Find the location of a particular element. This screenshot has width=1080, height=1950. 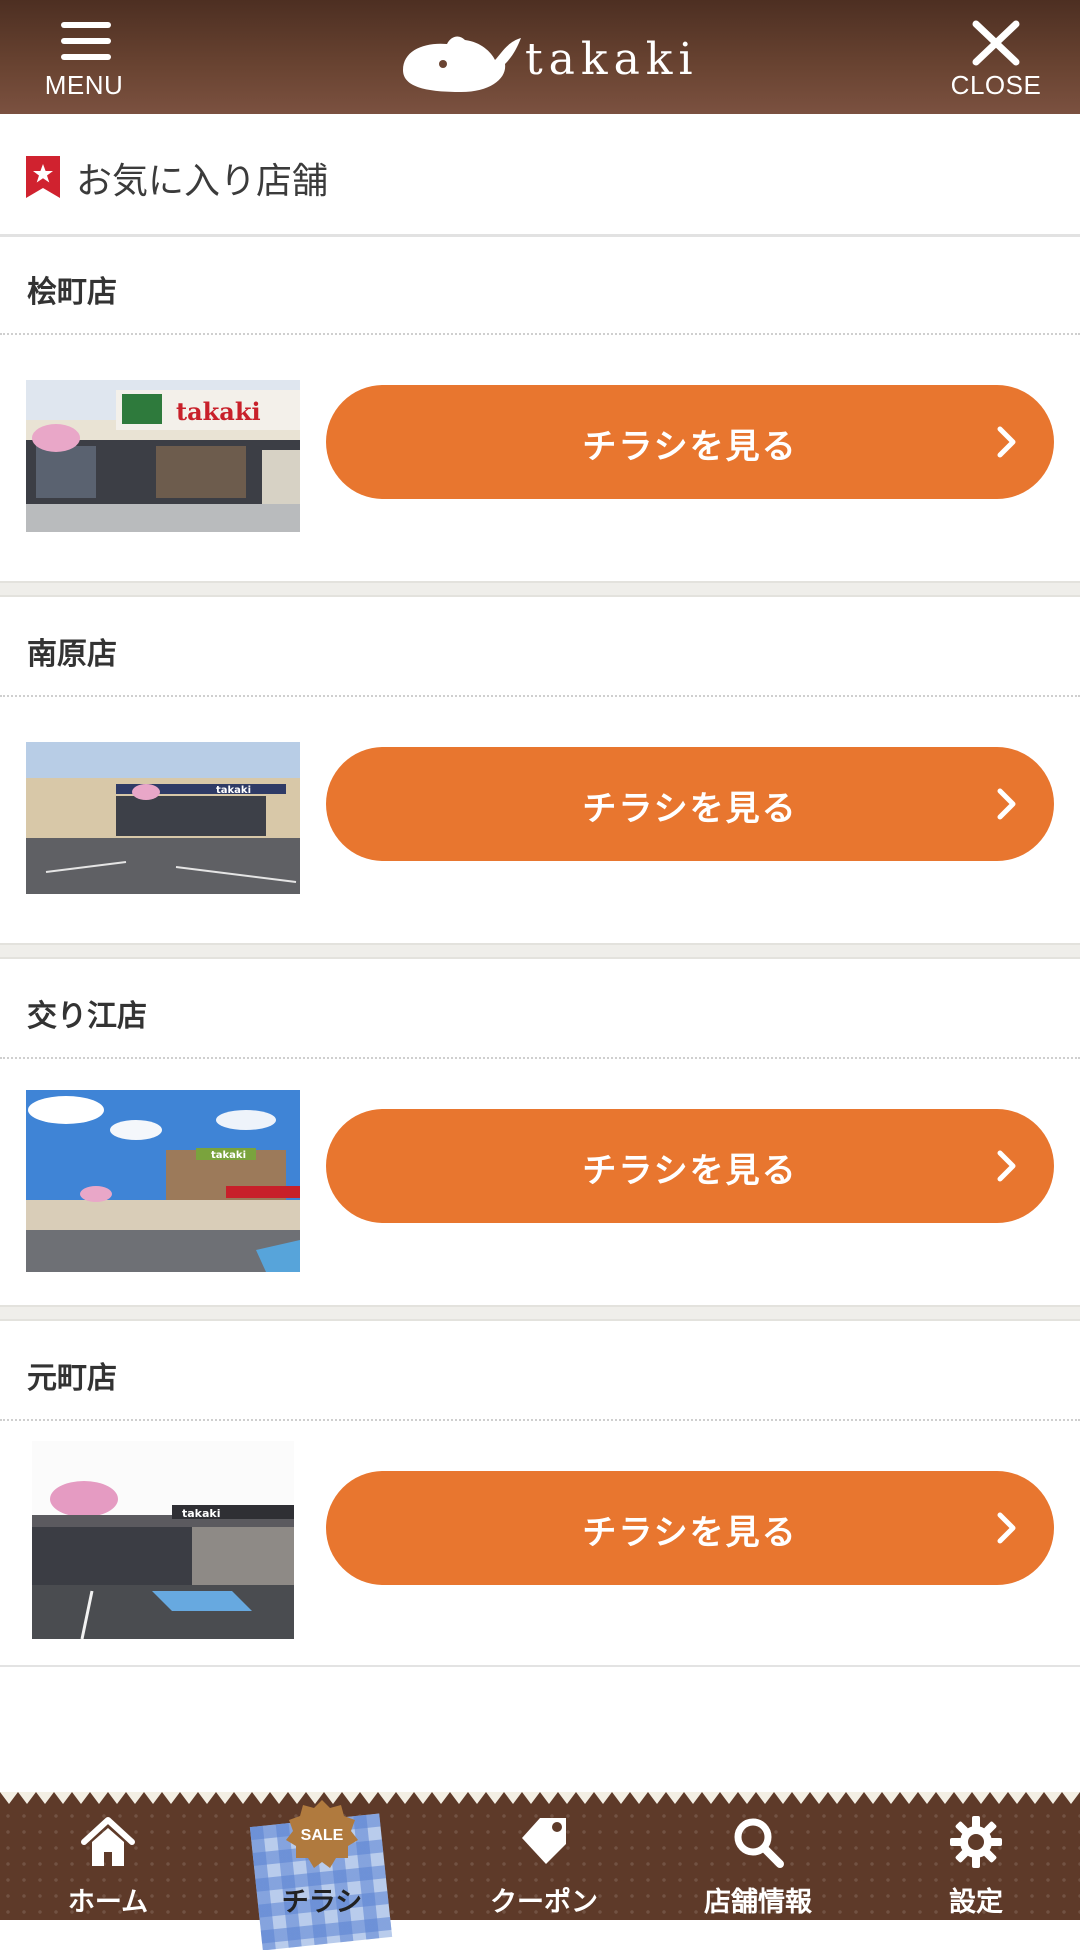

bottom-tab-bar: ホーム SALE チラシ クーポン 店舗情報 設定 is located at coordinates (540, 1871).